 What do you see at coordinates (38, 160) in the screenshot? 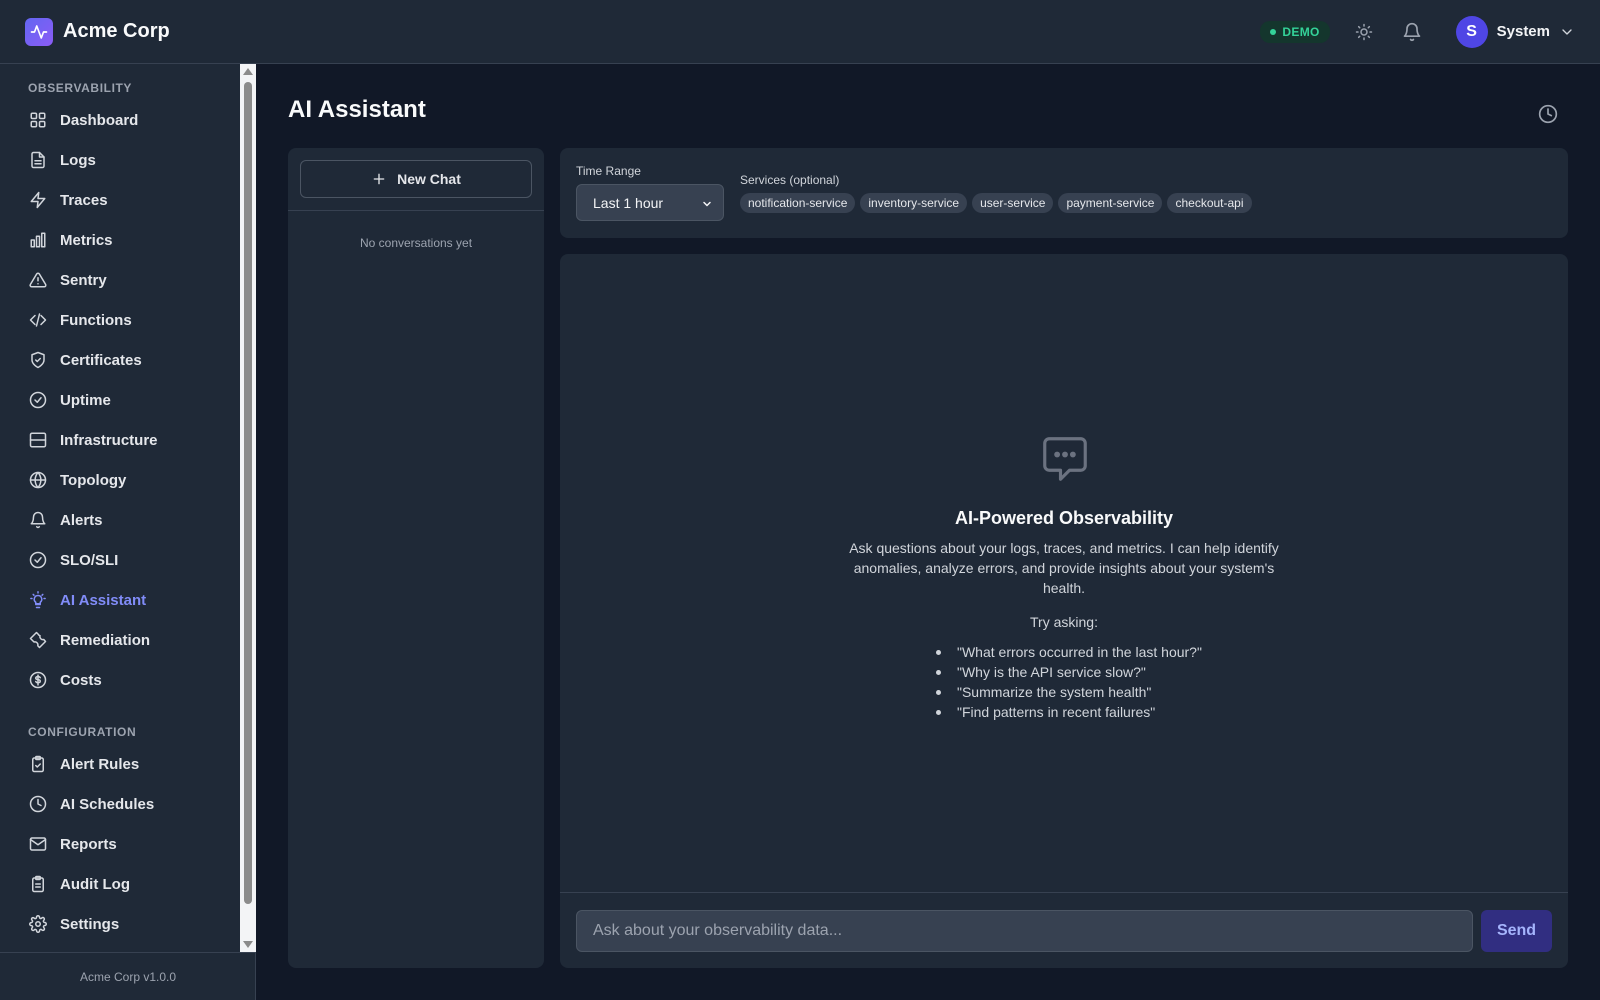
I see `file-icon` at bounding box center [38, 160].